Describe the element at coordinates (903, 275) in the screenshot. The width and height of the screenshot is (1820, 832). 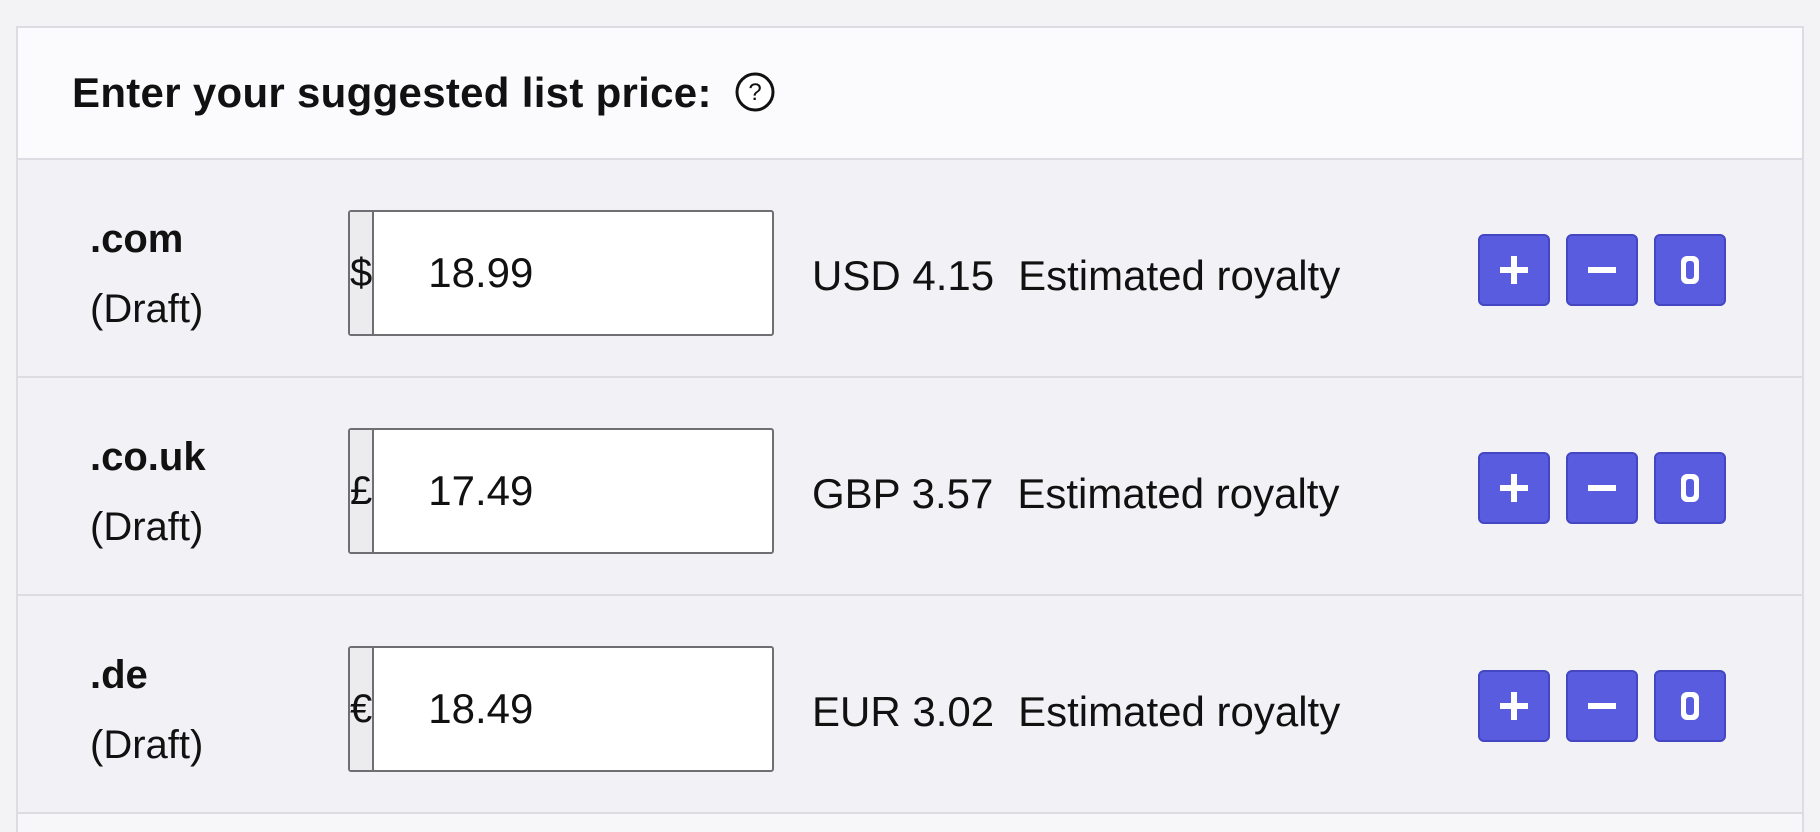
I see `royalty-amount: USD 4.15` at that location.